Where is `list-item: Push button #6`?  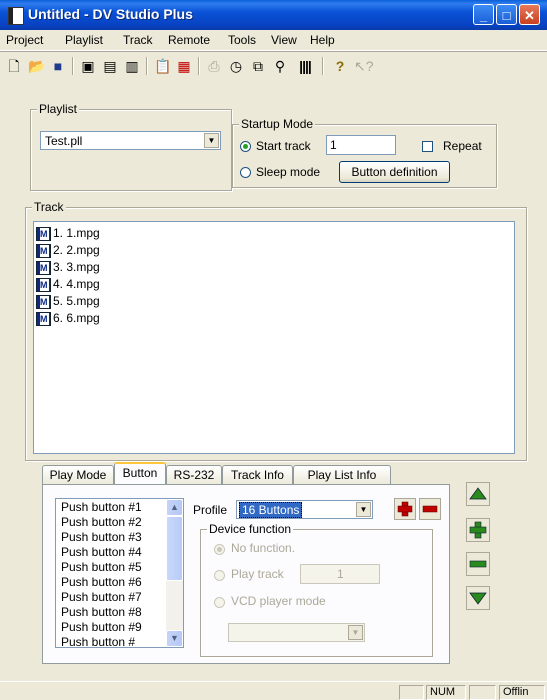 list-item: Push button #6 is located at coordinates (101, 582).